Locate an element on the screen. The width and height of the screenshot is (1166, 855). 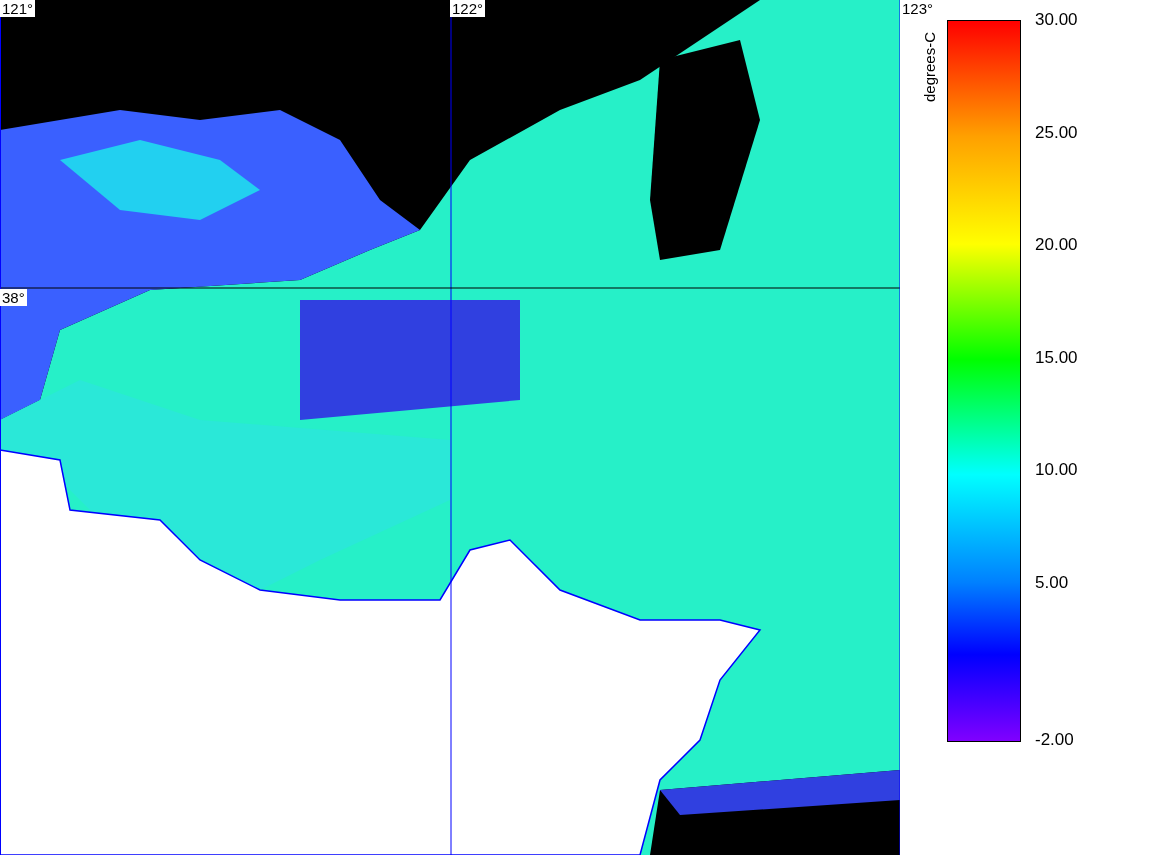
colorbar-tick-label: 30.00 is located at coordinates (1056, 20).